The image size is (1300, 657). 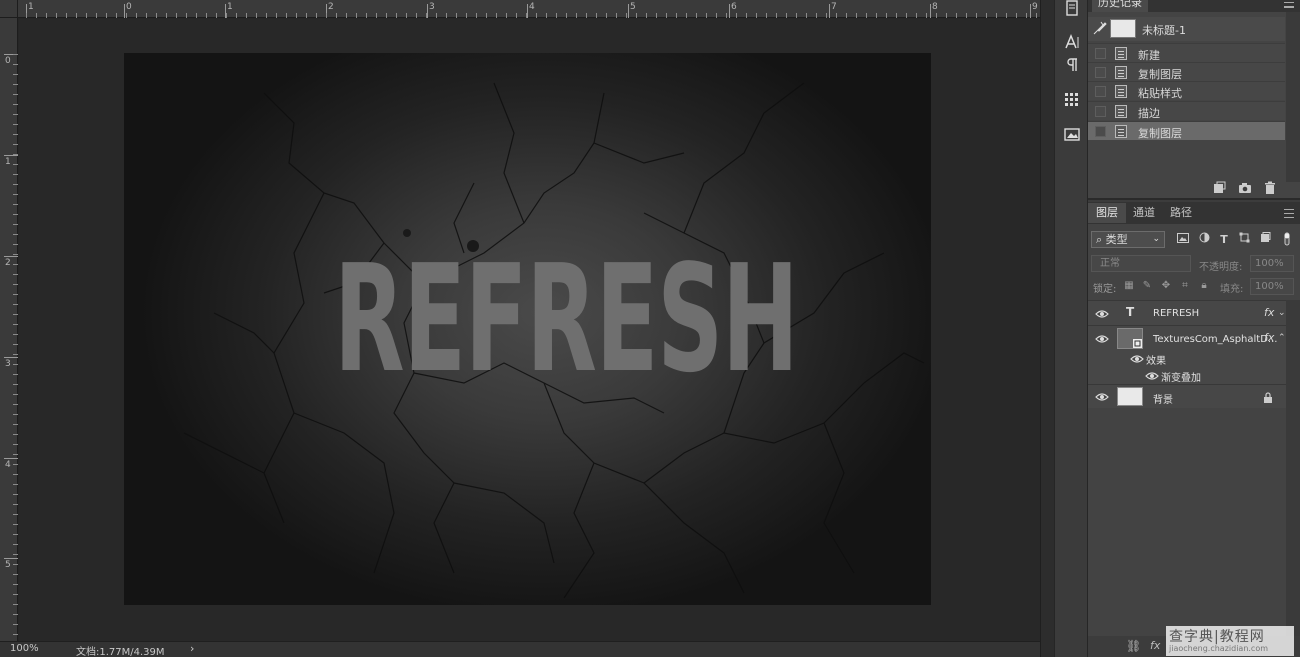 I want to click on add-style-fx-icon: fx, so click(x=1155, y=645).